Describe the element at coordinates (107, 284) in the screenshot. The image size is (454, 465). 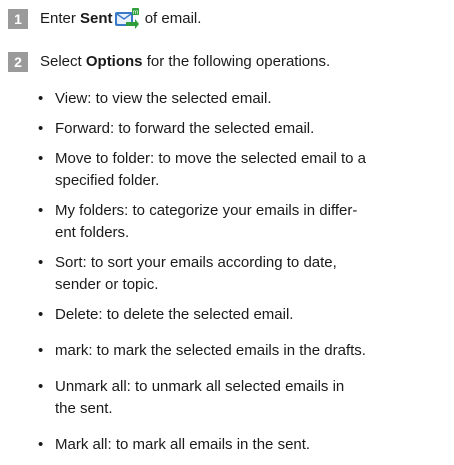
I see `list-item-line-2: sender or topic.` at that location.